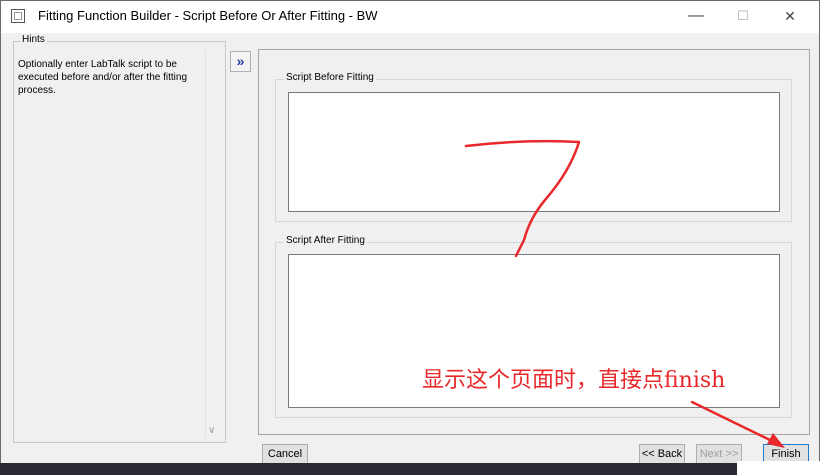 The height and width of the screenshot is (475, 820). Describe the element at coordinates (18, 16) in the screenshot. I see `app-icon` at that location.